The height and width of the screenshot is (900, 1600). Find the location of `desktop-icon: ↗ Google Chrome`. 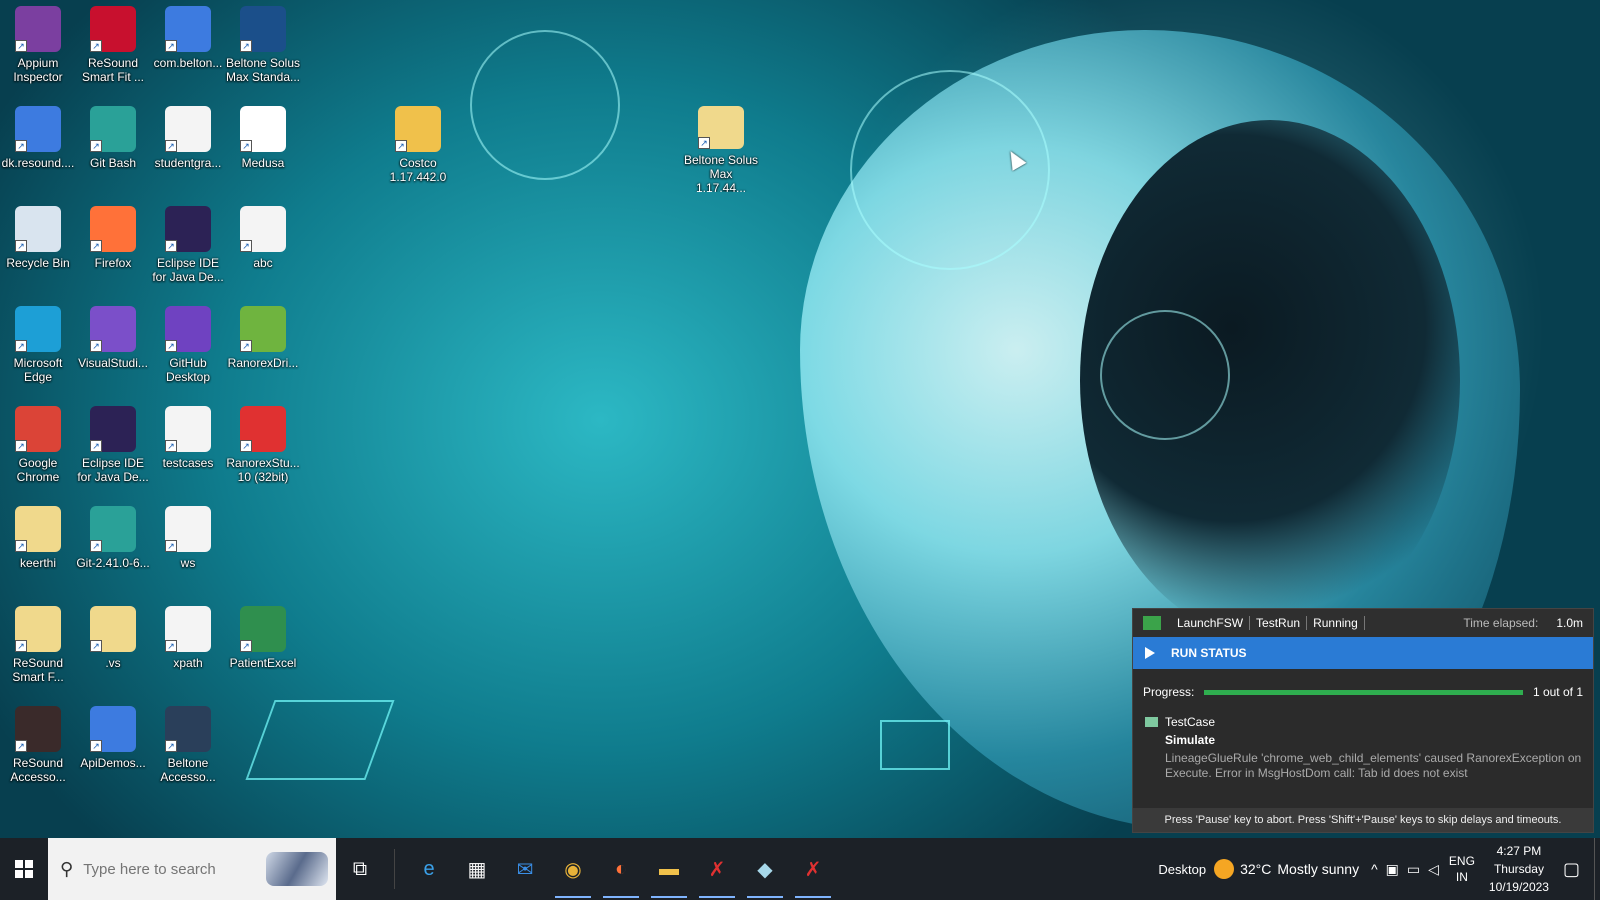

desktop-icon: ↗ Google Chrome is located at coordinates (38, 446).